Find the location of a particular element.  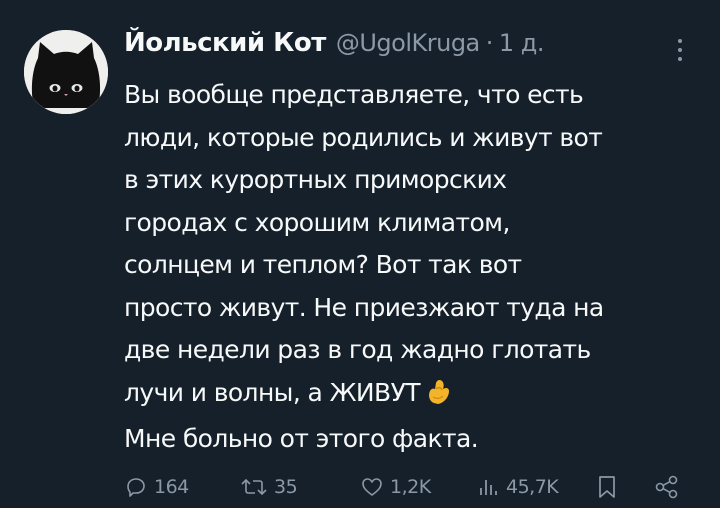

avatar is located at coordinates (66, 72).